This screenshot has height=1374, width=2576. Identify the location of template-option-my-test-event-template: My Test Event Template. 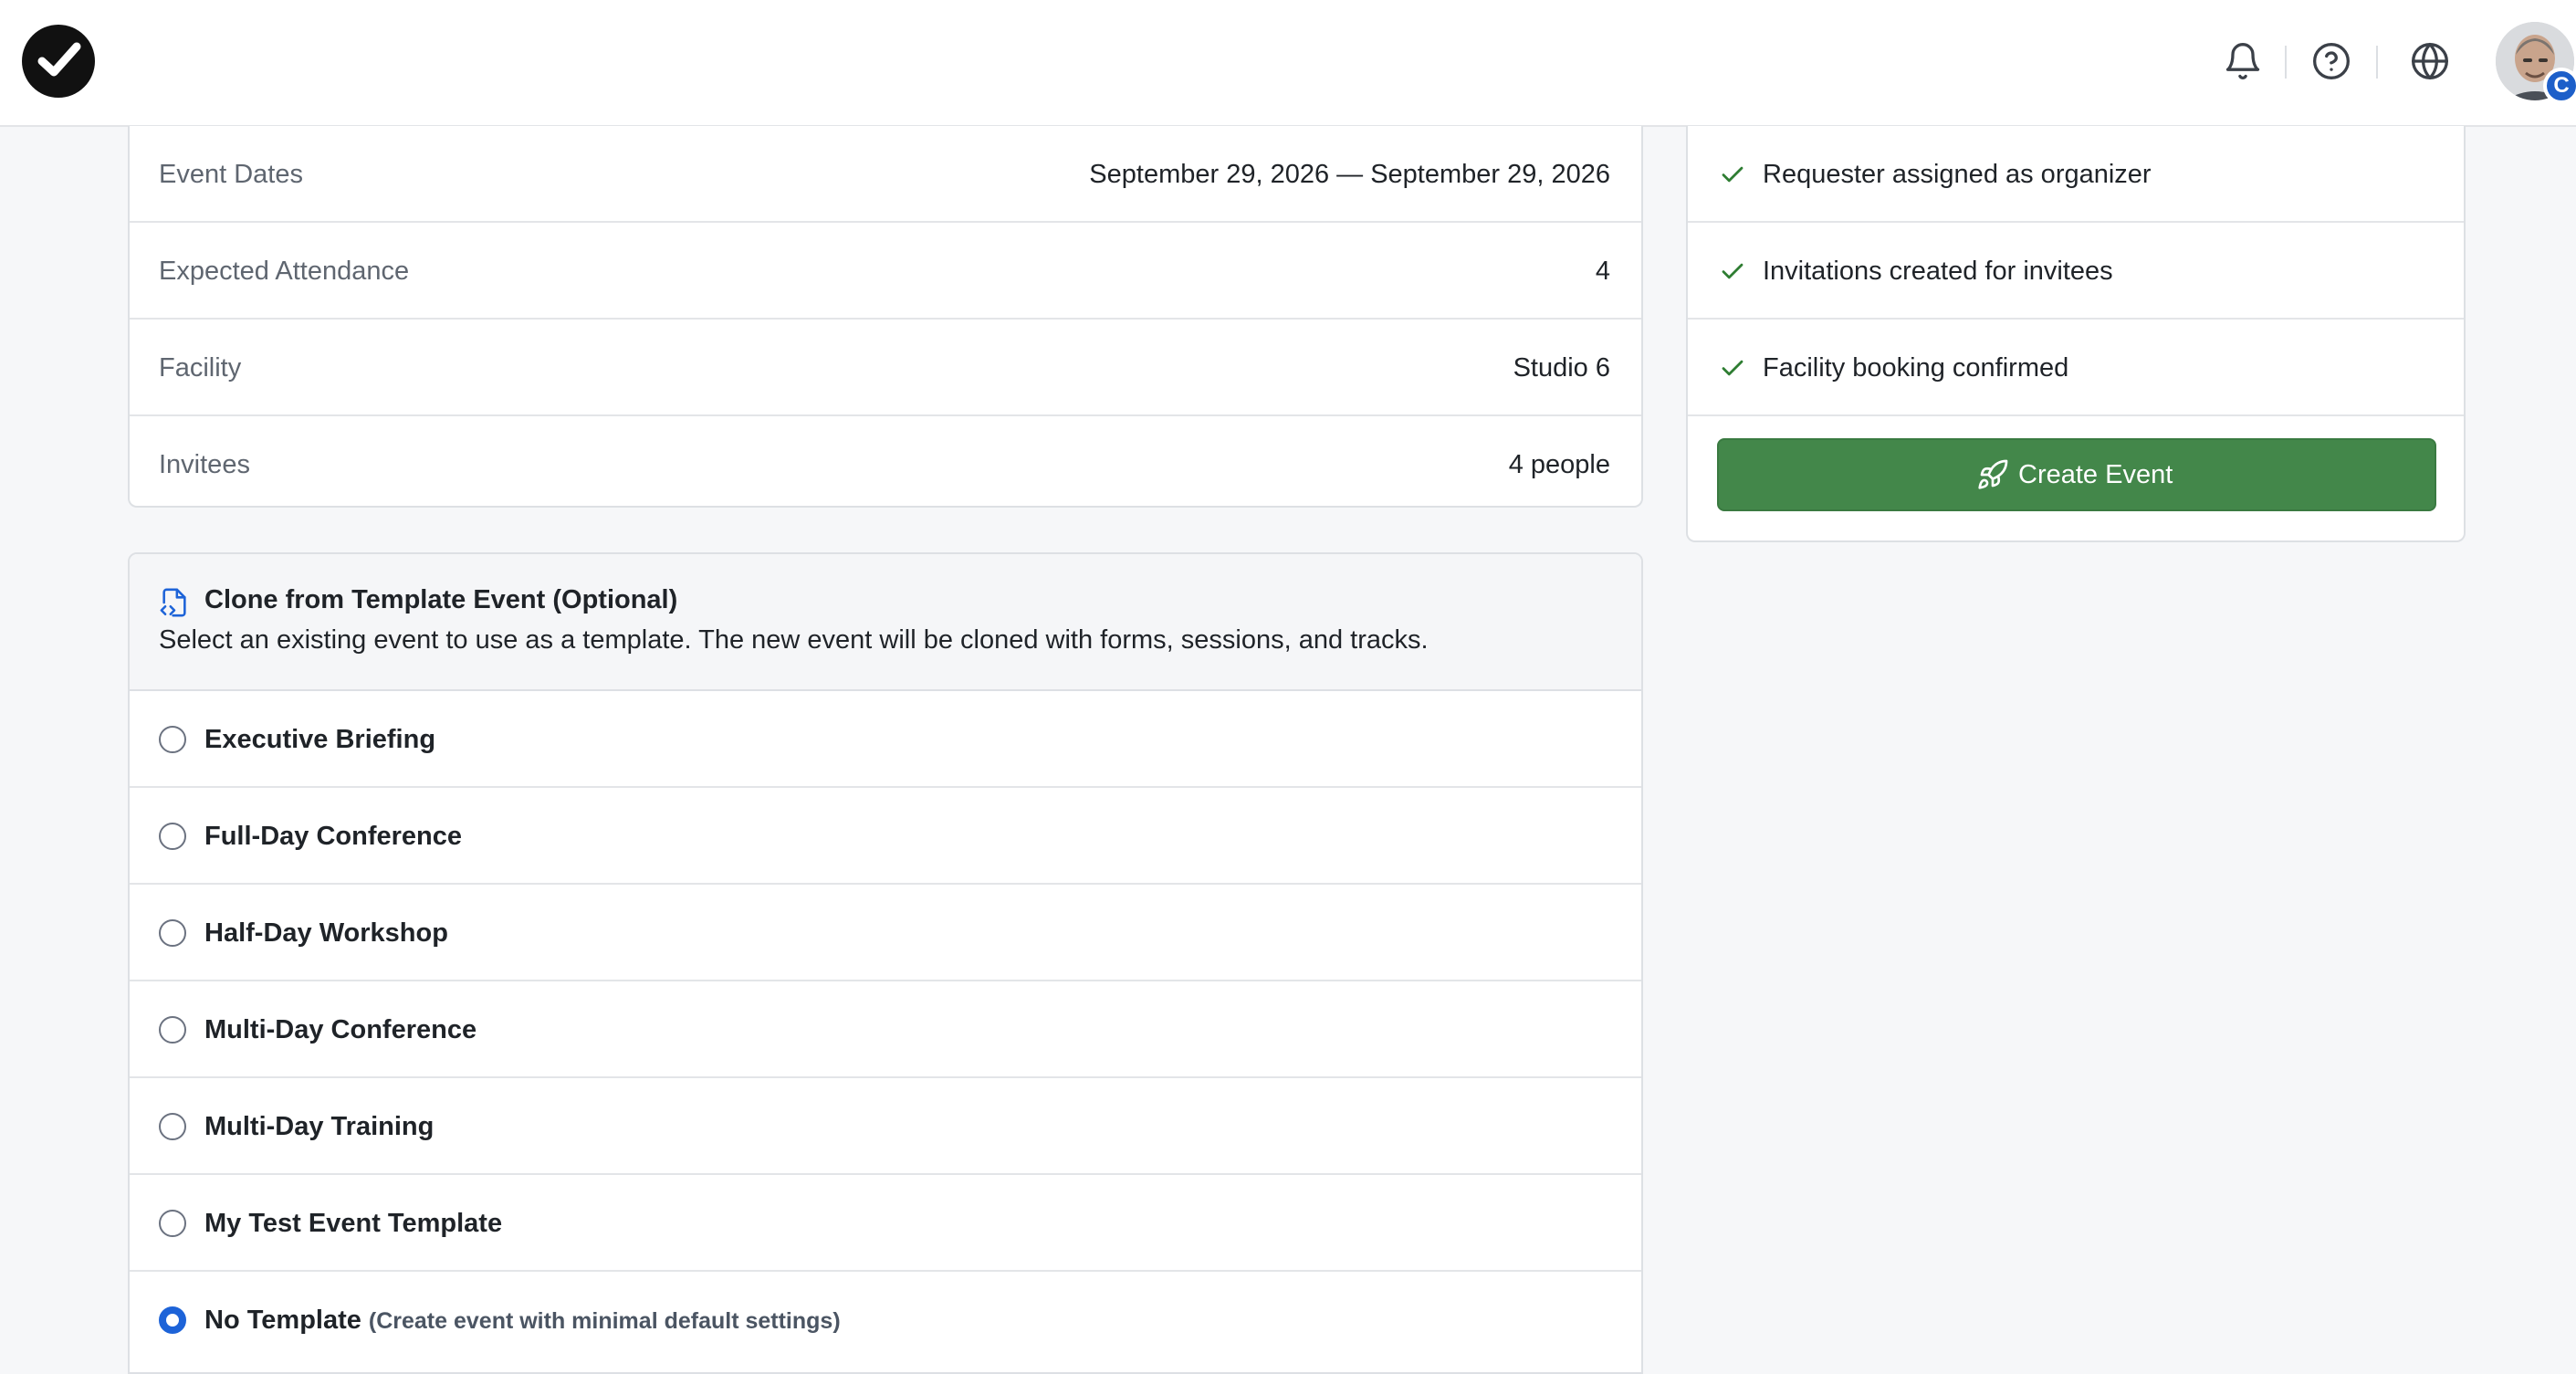
(885, 1224).